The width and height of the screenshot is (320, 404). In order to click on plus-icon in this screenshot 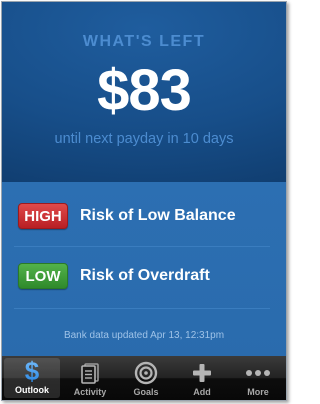, I will do `click(202, 373)`.